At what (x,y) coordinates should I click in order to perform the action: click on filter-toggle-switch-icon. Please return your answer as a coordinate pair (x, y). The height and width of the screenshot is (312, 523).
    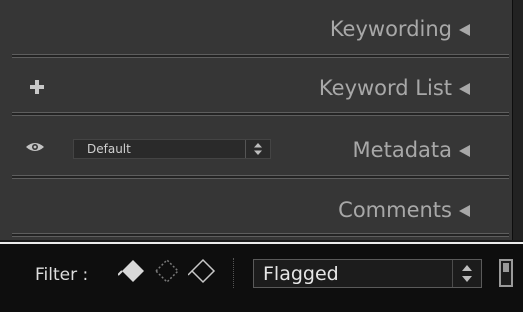
    Looking at the image, I should click on (506, 273).